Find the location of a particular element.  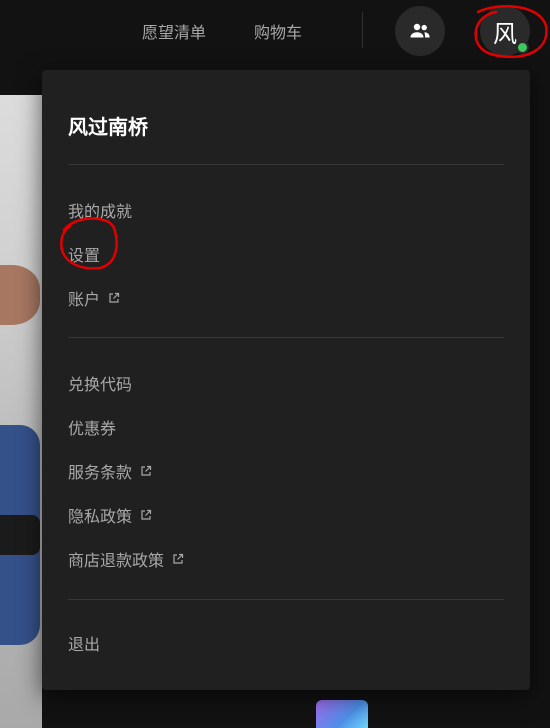

menu-item-coupons: 优惠券 is located at coordinates (92, 427).